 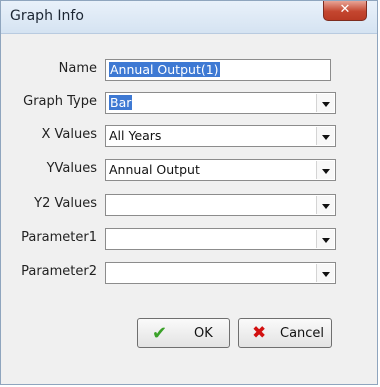 What do you see at coordinates (65, 203) in the screenshot?
I see `y2-values-label: Y2 Values` at bounding box center [65, 203].